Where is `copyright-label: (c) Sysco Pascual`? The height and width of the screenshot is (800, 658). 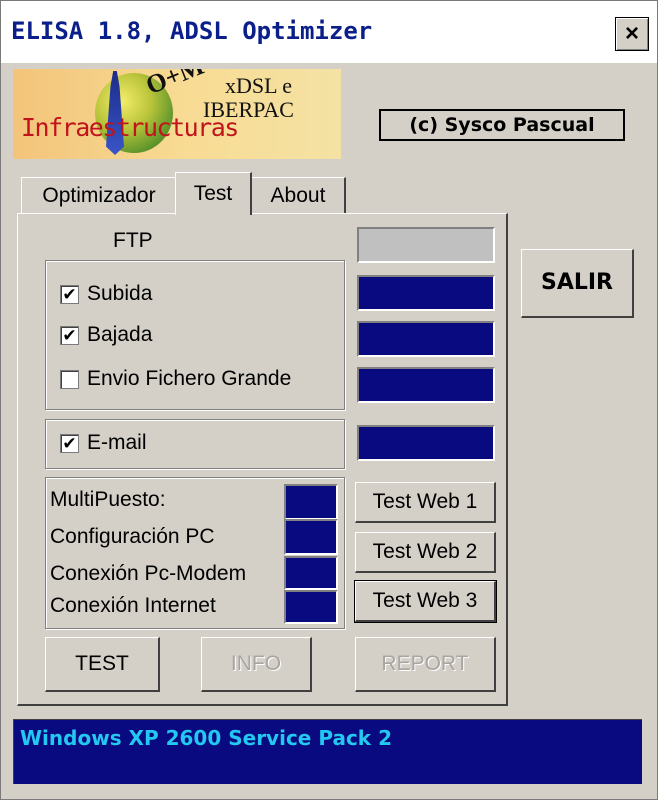
copyright-label: (c) Sysco Pascual is located at coordinates (502, 125).